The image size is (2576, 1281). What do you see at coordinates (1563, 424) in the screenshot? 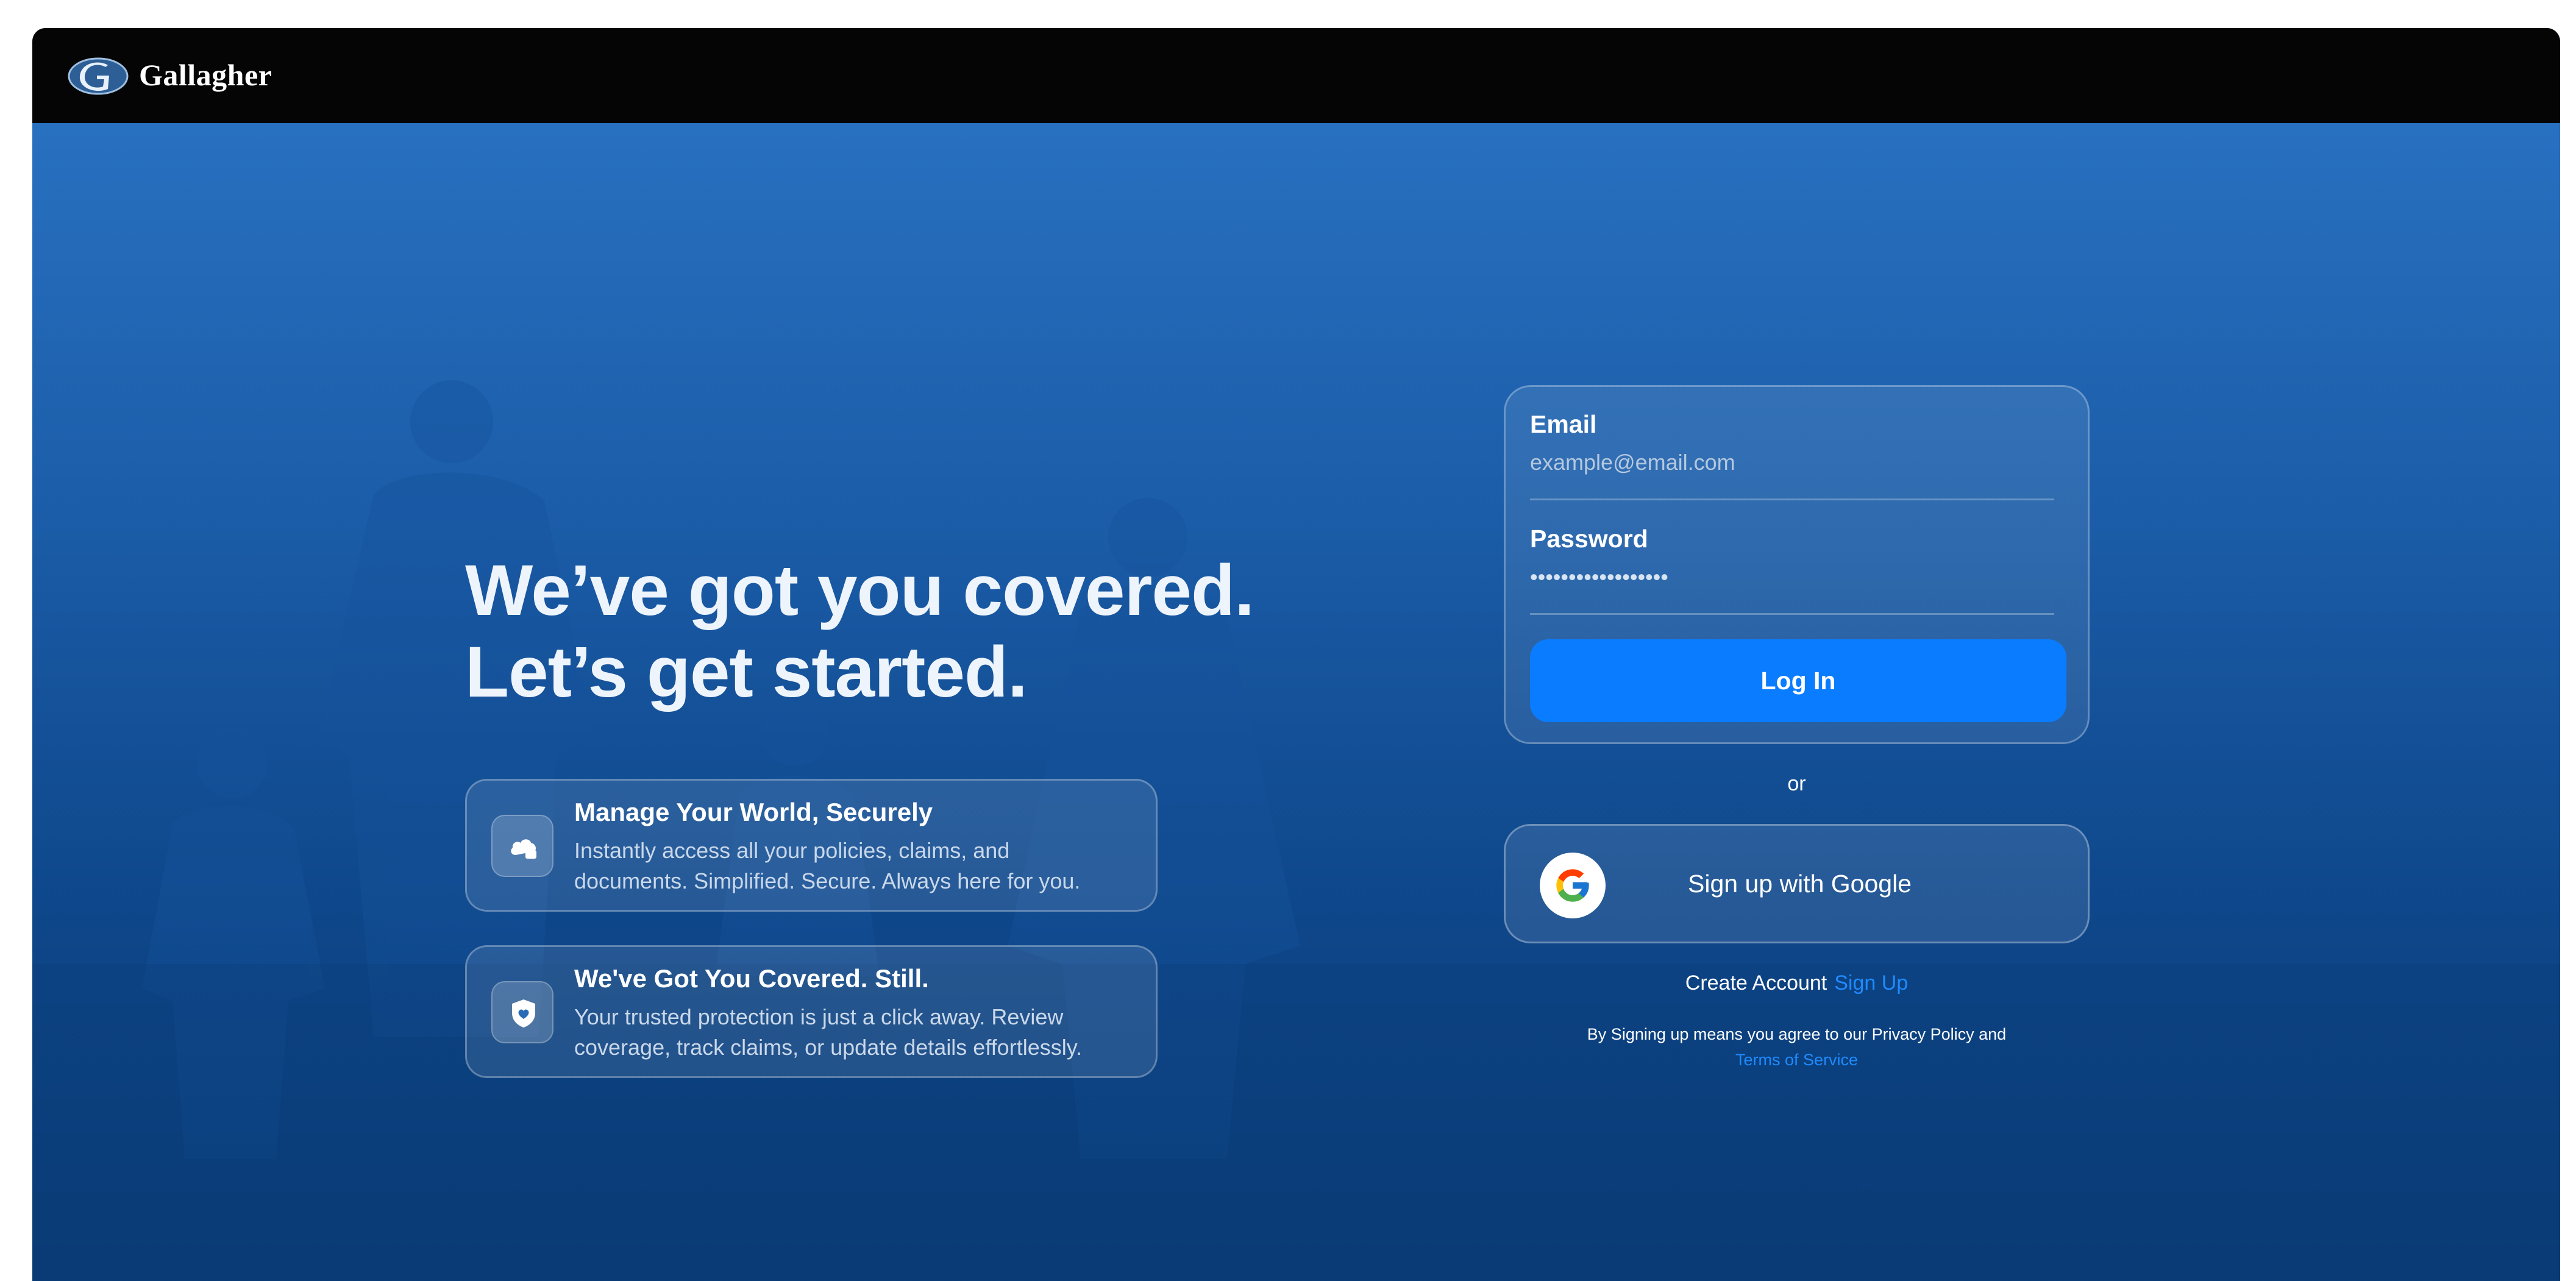
I see `email-label: Email` at bounding box center [1563, 424].